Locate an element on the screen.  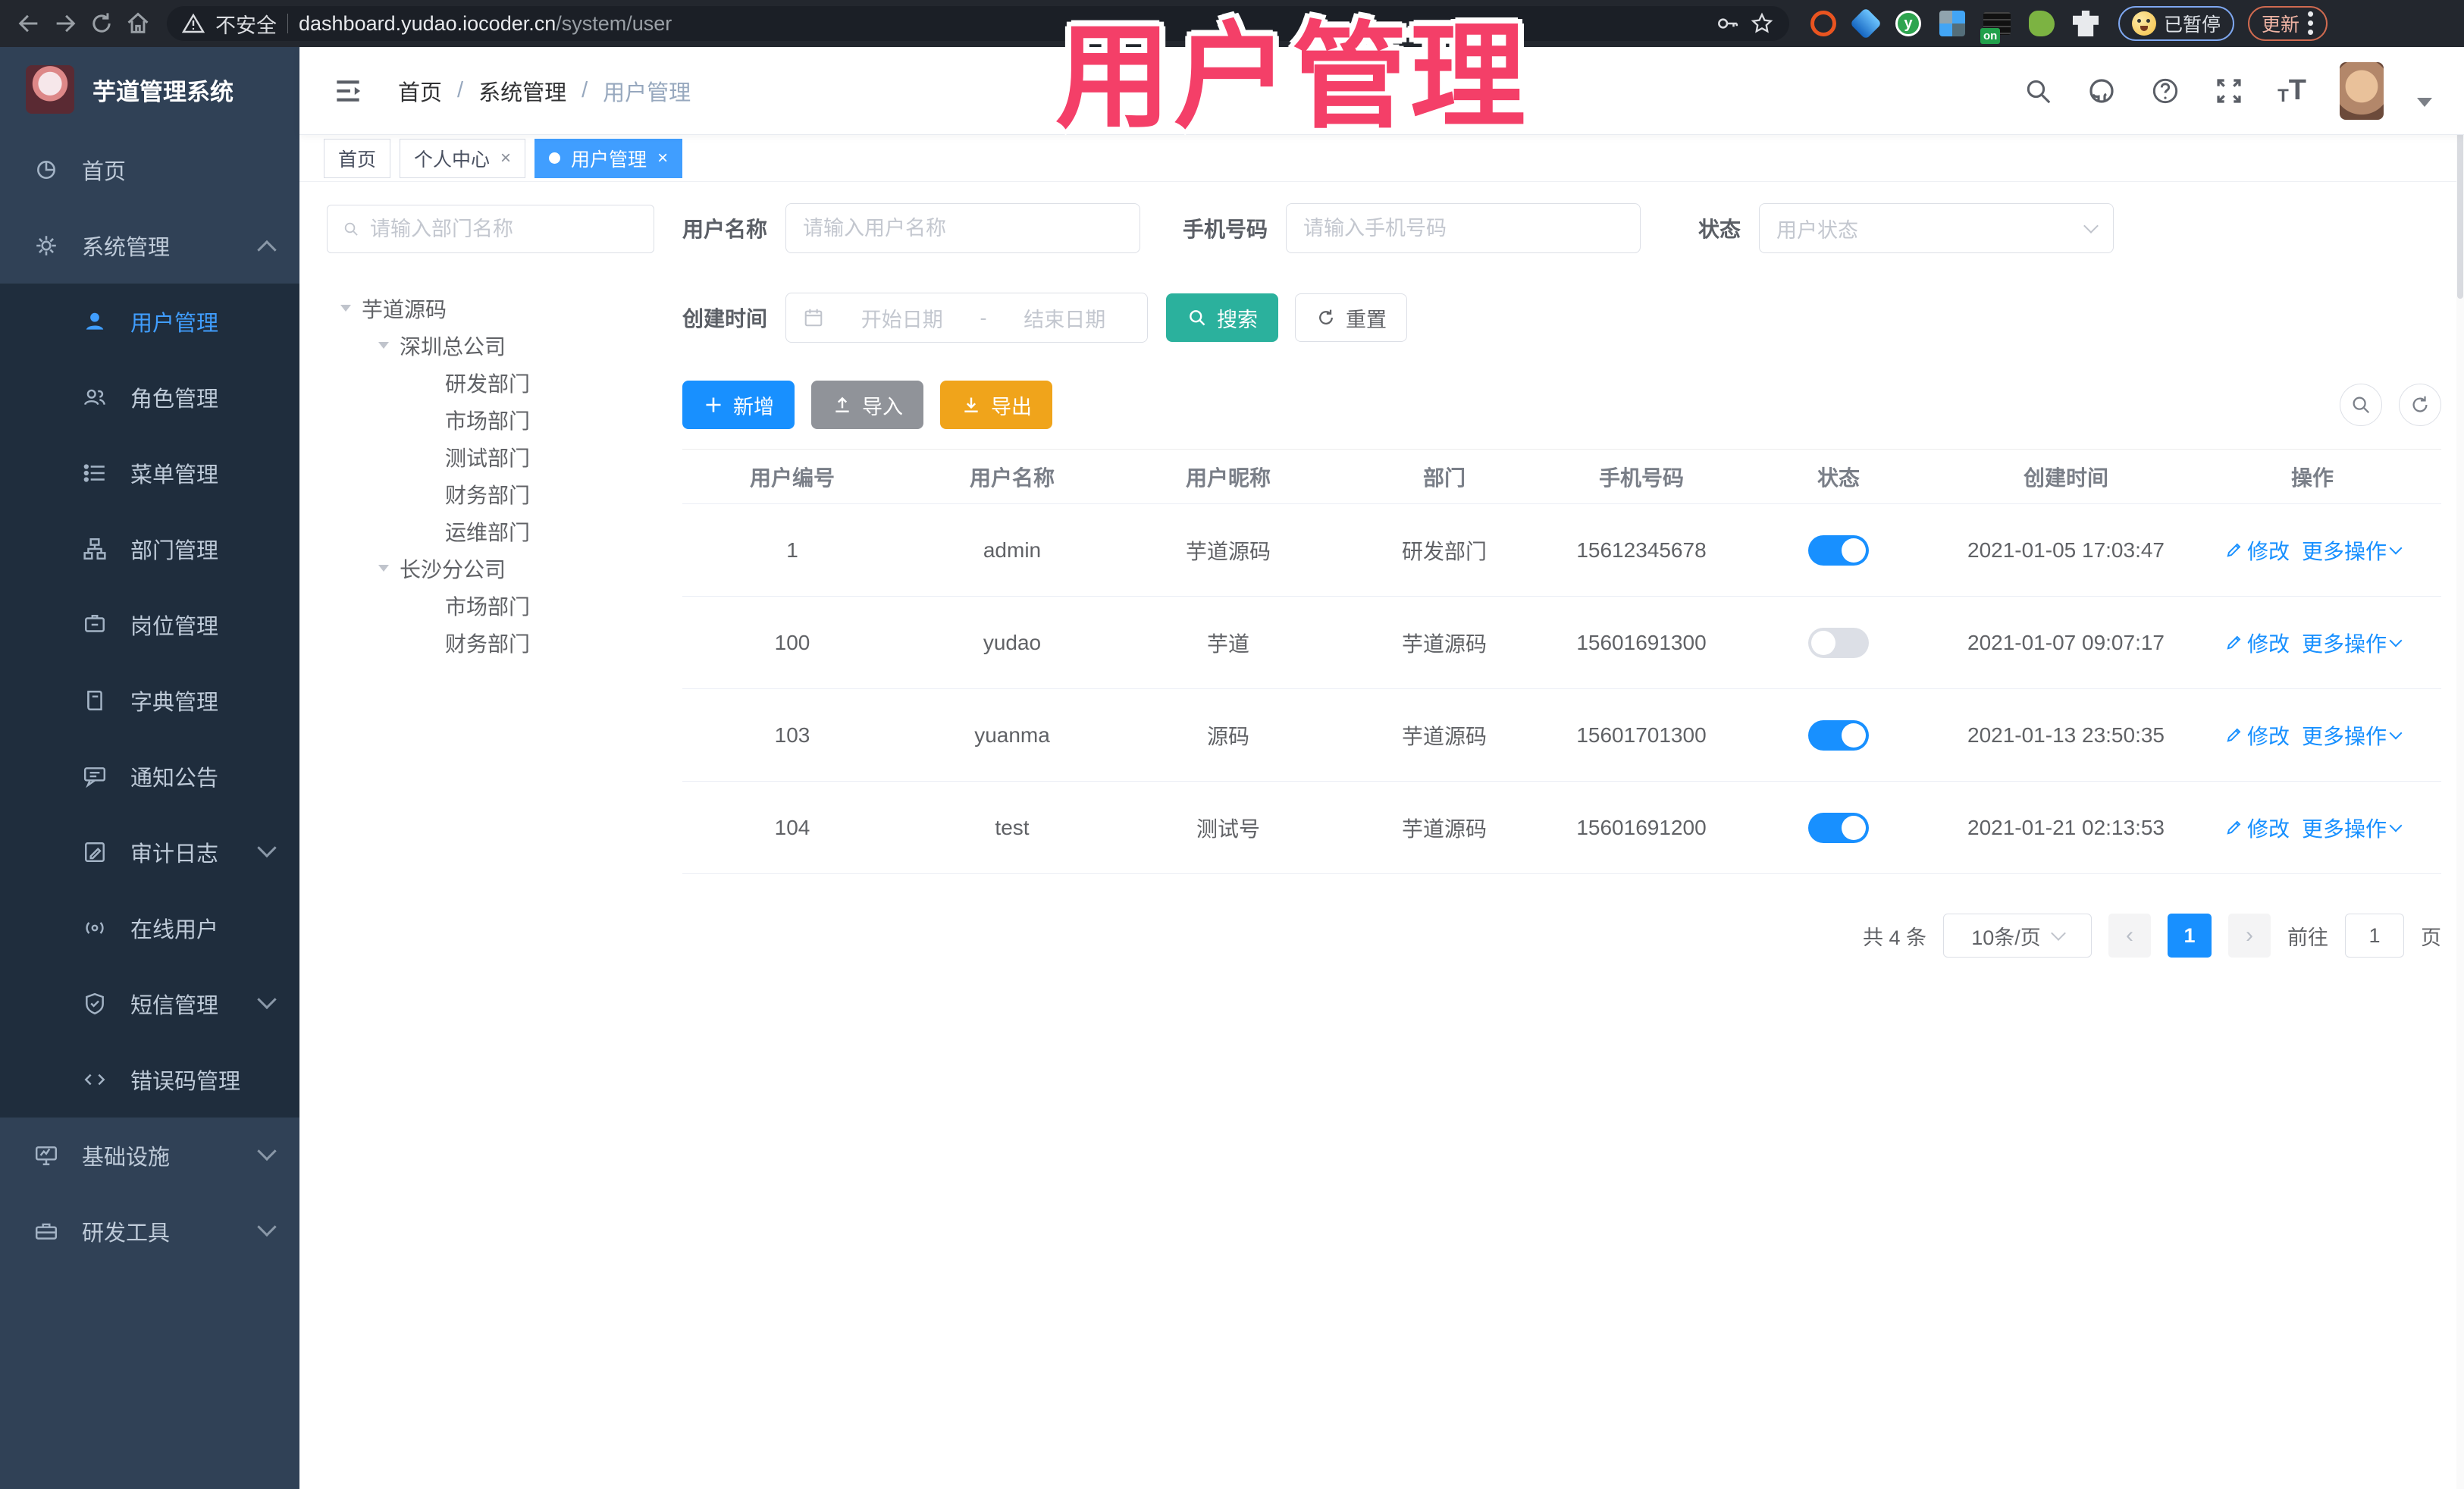
shield-check-icon is located at coordinates (95, 1004).